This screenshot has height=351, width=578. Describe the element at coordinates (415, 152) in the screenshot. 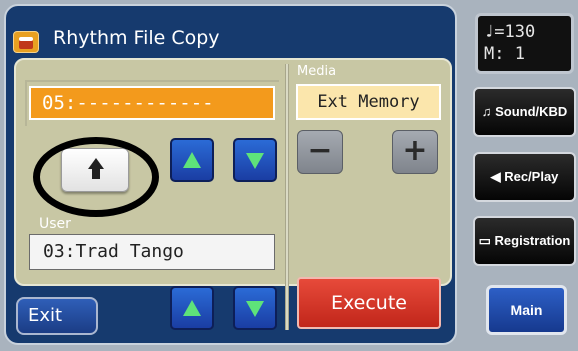

I see `media-plus-button: +` at that location.